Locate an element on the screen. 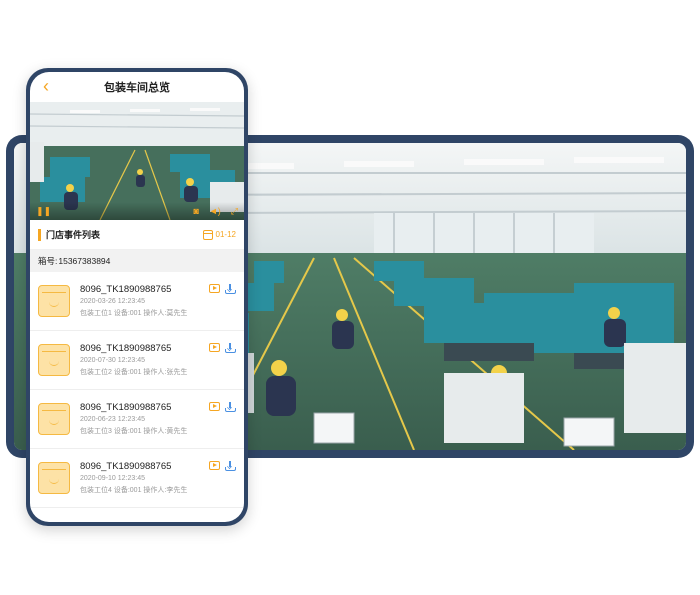  phone-header: ‹ 包装车间总览 is located at coordinates (137, 87).